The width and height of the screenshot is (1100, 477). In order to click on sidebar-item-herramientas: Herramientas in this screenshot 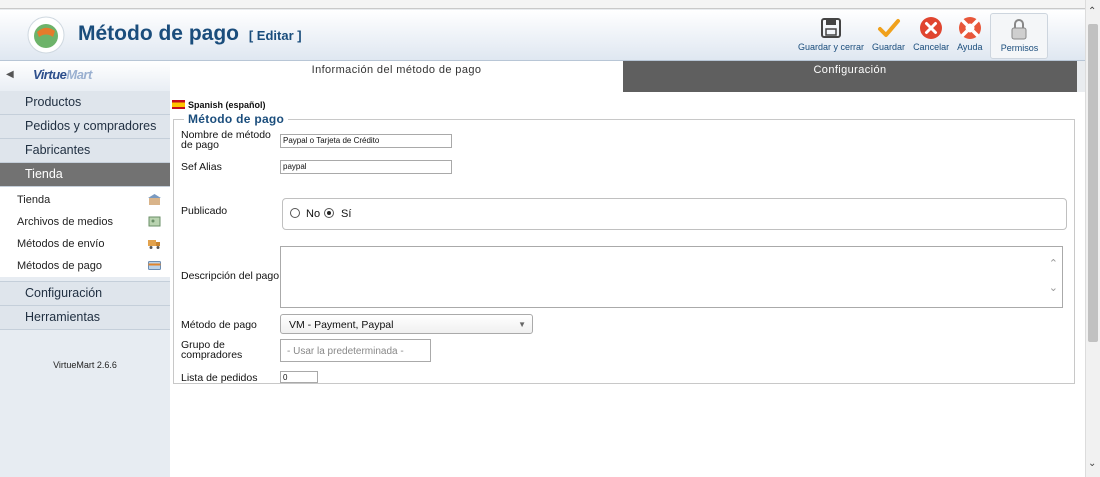, I will do `click(85, 318)`.